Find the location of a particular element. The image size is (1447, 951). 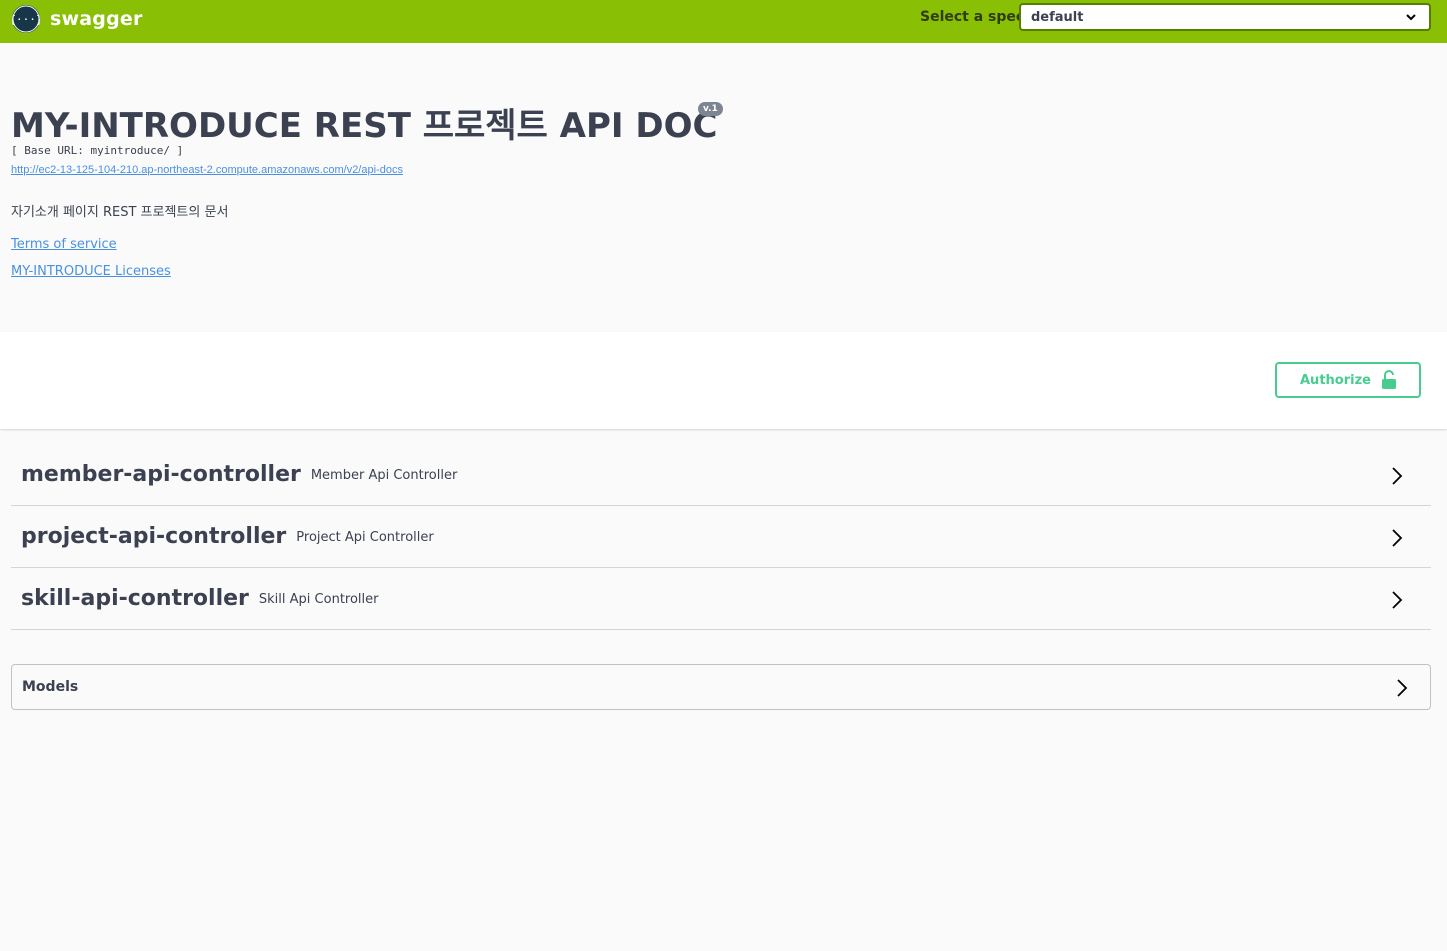

tag-name: skill-api-controller is located at coordinates (135, 598).